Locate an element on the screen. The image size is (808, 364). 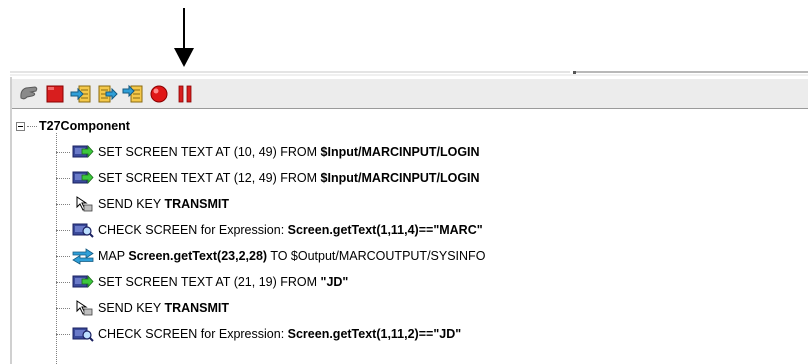
pointer-icon is located at coordinates (29, 92).